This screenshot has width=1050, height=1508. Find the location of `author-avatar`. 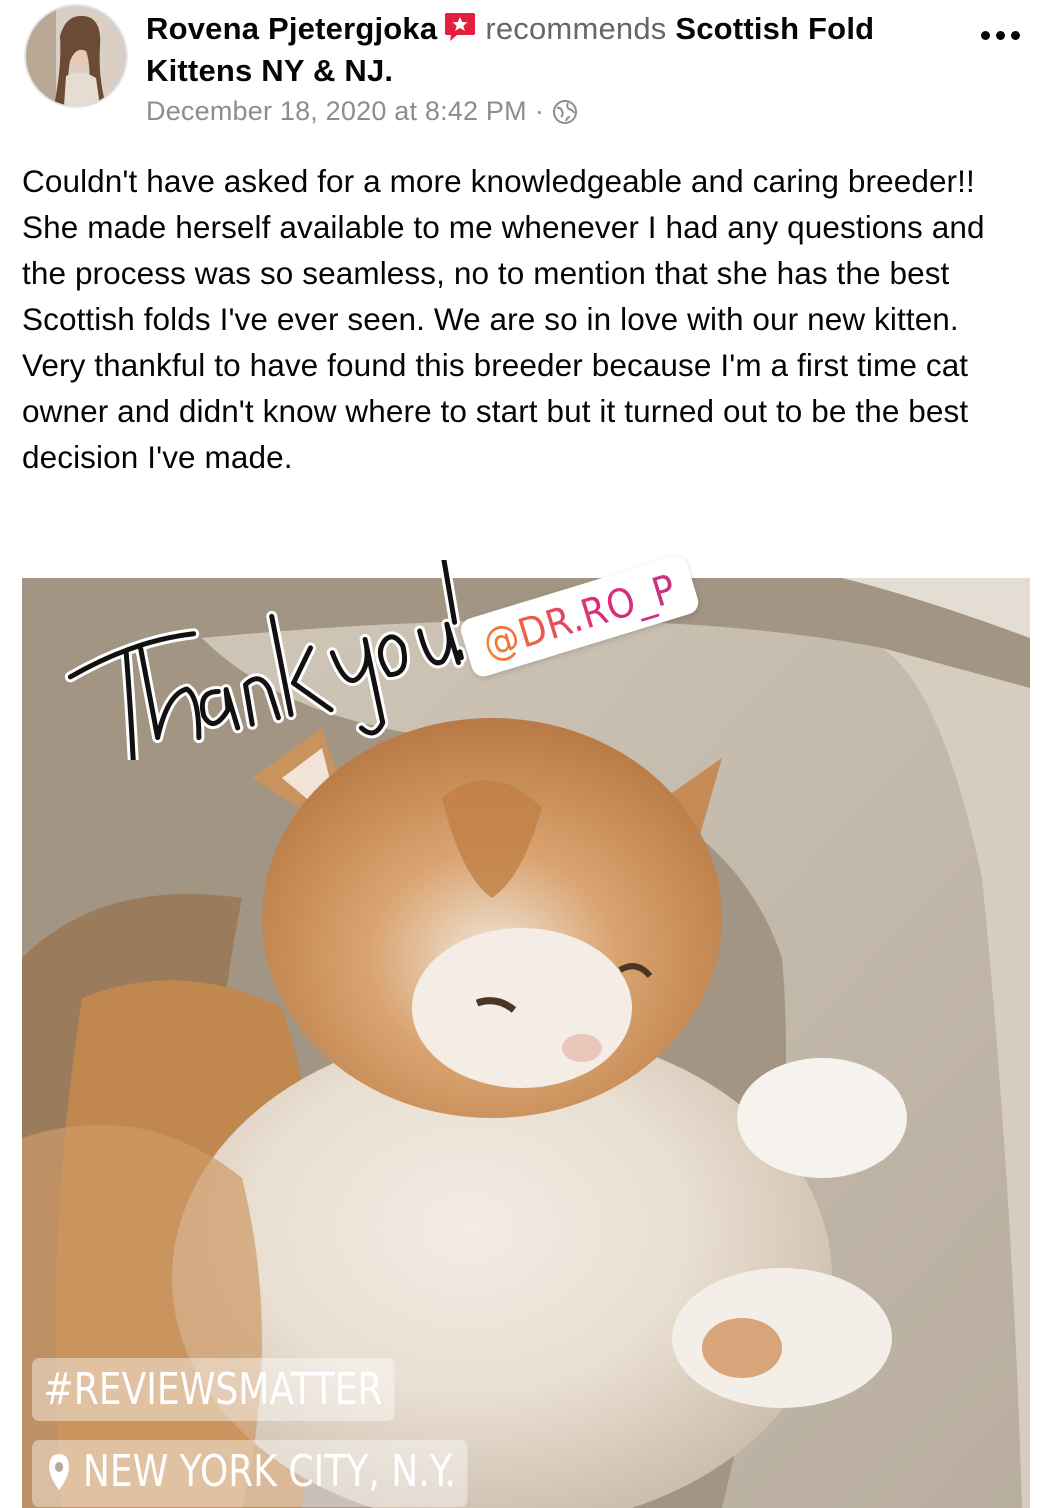

author-avatar is located at coordinates (76, 56).